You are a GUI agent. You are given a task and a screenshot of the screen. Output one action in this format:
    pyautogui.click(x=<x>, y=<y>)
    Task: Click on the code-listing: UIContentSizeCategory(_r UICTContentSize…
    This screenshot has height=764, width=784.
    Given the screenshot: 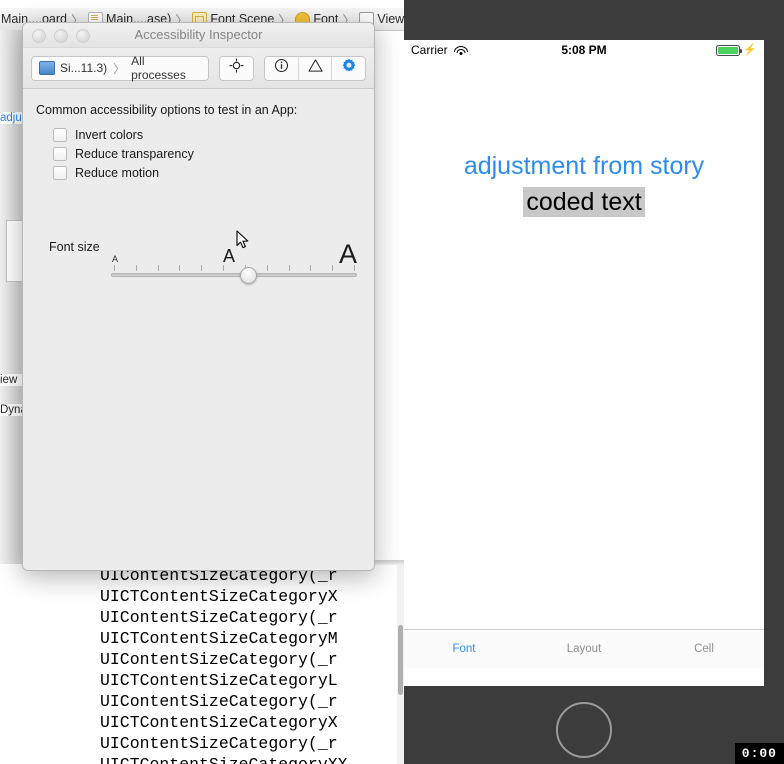 What is the action you would take?
    pyautogui.click(x=252, y=664)
    